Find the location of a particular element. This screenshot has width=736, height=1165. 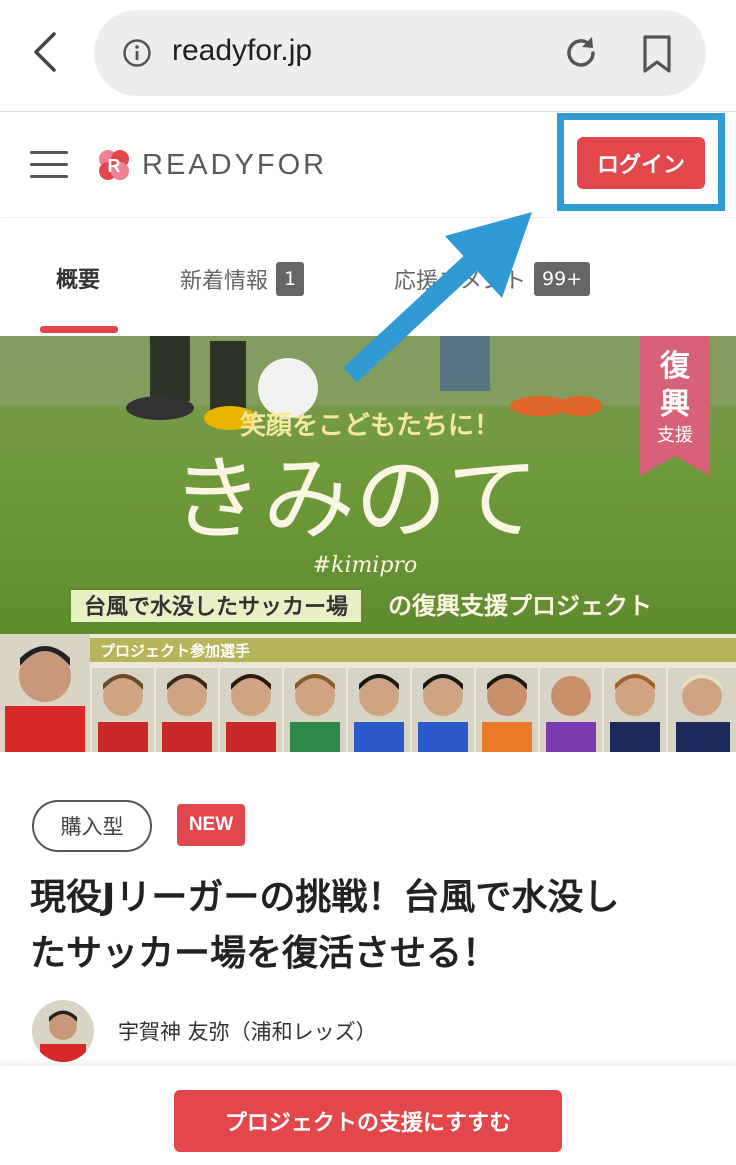

site-logo: R READYFOR is located at coordinates (211, 165).